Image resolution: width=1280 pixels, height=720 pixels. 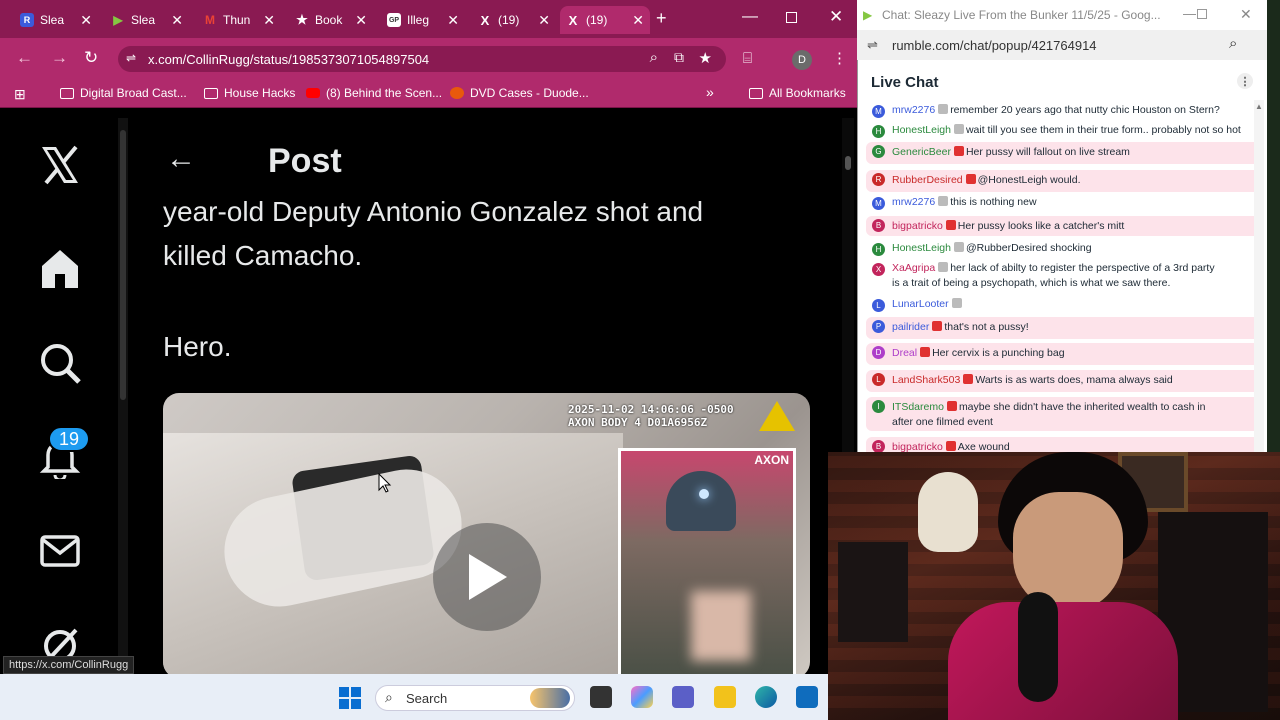 I want to click on user-avatar: D, so click(x=878, y=352).